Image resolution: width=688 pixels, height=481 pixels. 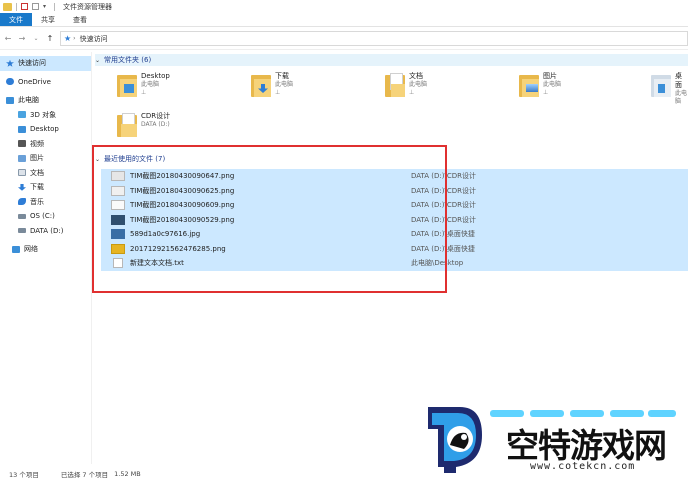 What do you see at coordinates (22, 38) in the screenshot?
I see `forward-arrow-icon: →` at bounding box center [22, 38].